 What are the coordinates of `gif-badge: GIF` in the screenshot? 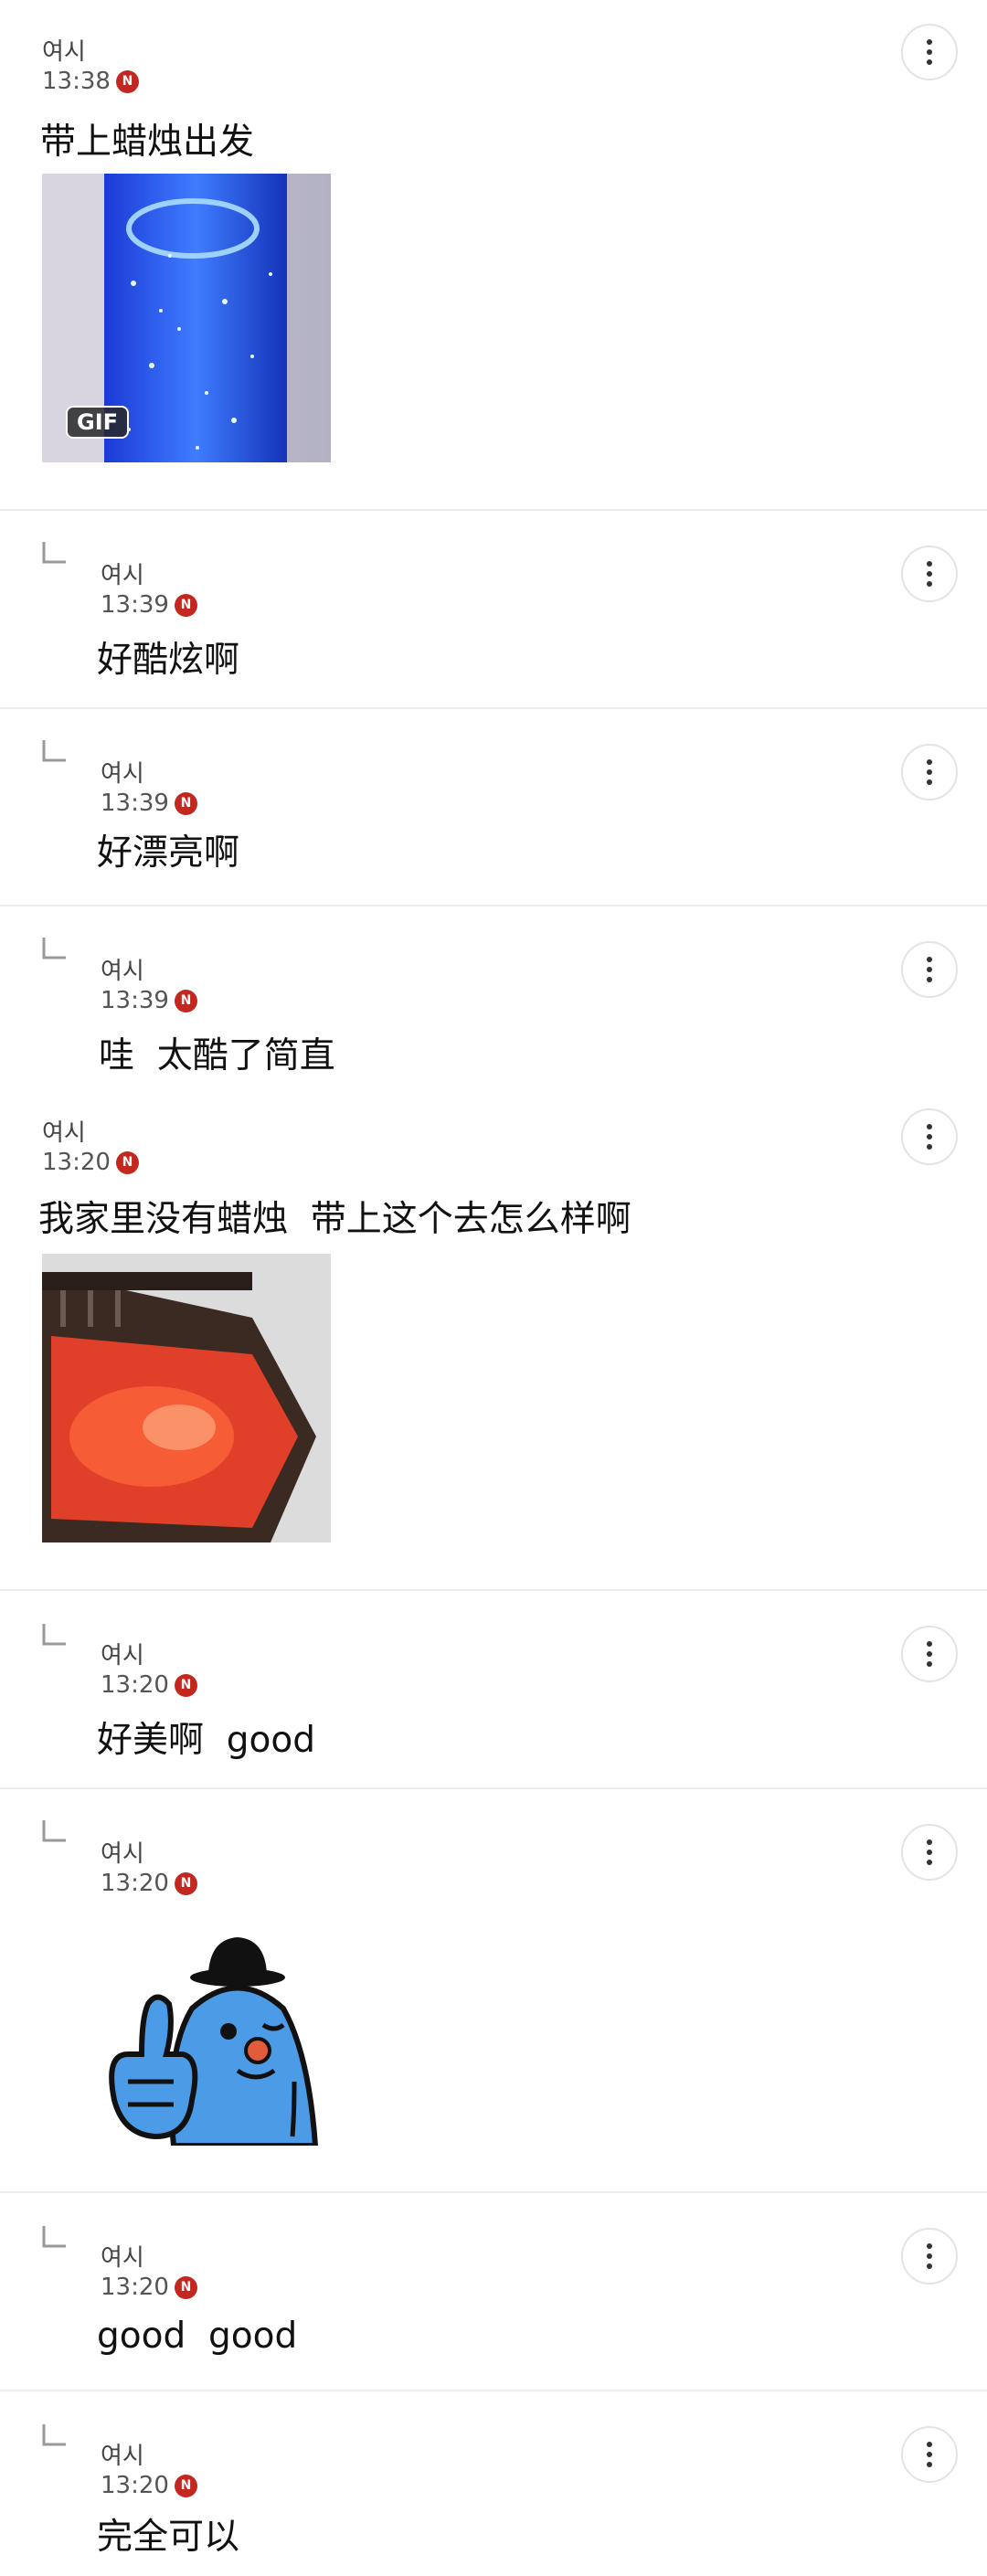 It's located at (98, 422).